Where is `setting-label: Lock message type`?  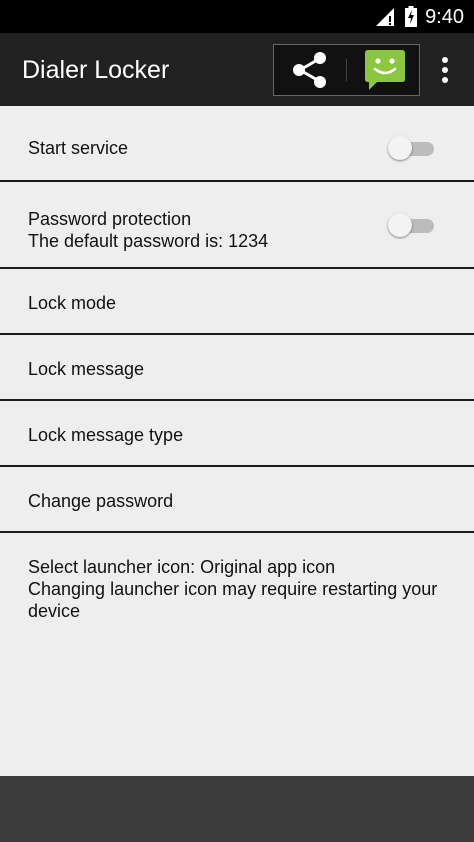 setting-label: Lock message type is located at coordinates (106, 435).